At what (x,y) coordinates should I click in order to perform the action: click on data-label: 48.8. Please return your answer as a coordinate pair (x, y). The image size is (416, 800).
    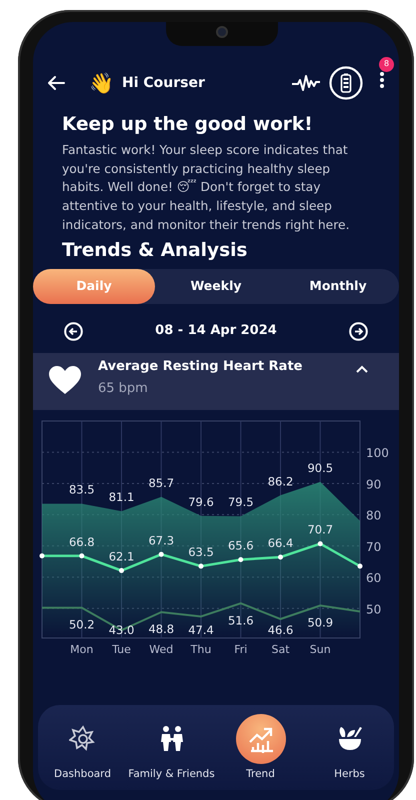
    Looking at the image, I should click on (161, 629).